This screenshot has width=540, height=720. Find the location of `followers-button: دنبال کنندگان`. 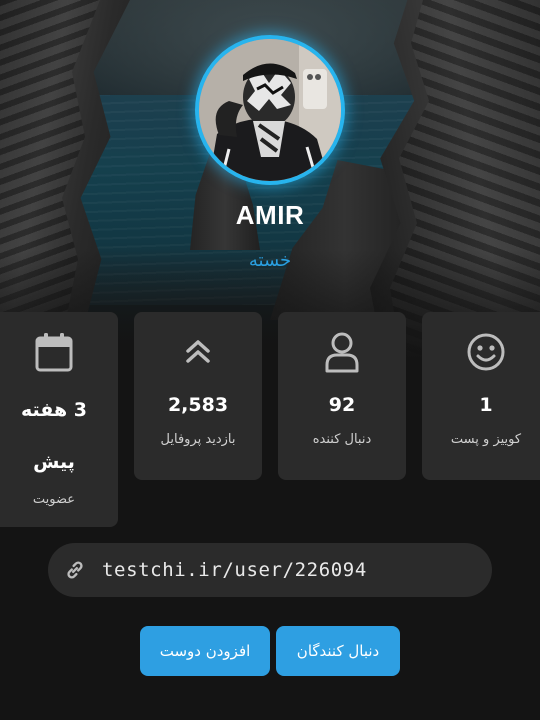

followers-button: دنبال کنندگان is located at coordinates (338, 651).